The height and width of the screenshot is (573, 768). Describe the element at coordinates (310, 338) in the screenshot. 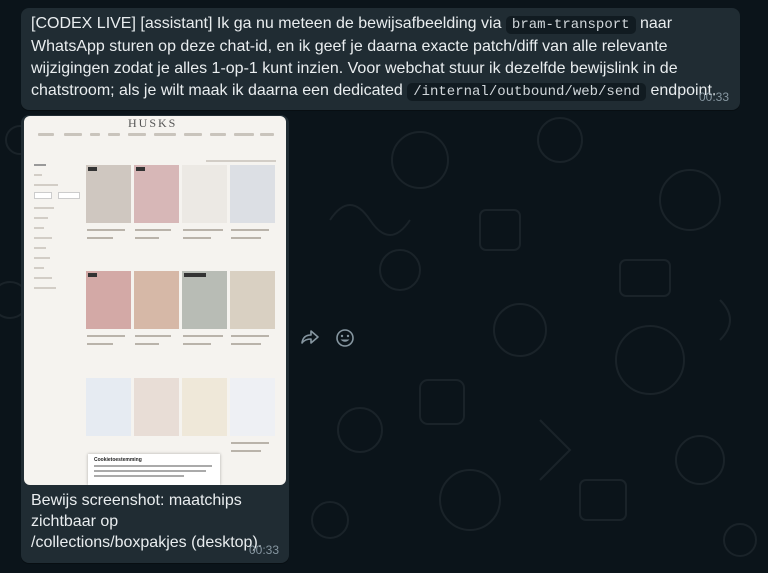

I see `forward-icon` at that location.